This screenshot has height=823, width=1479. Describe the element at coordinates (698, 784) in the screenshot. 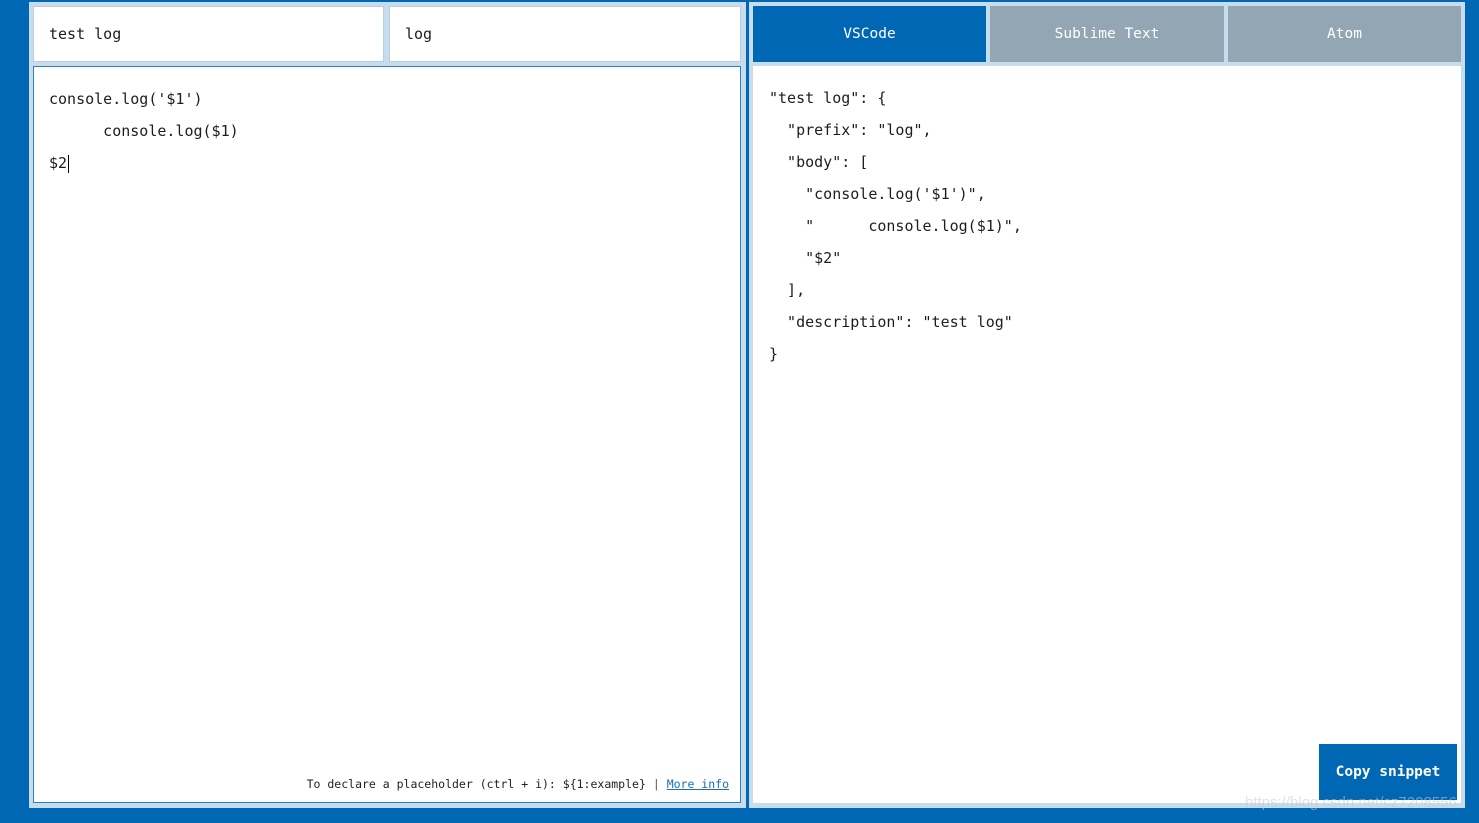

I see `more-info-link: More info` at that location.